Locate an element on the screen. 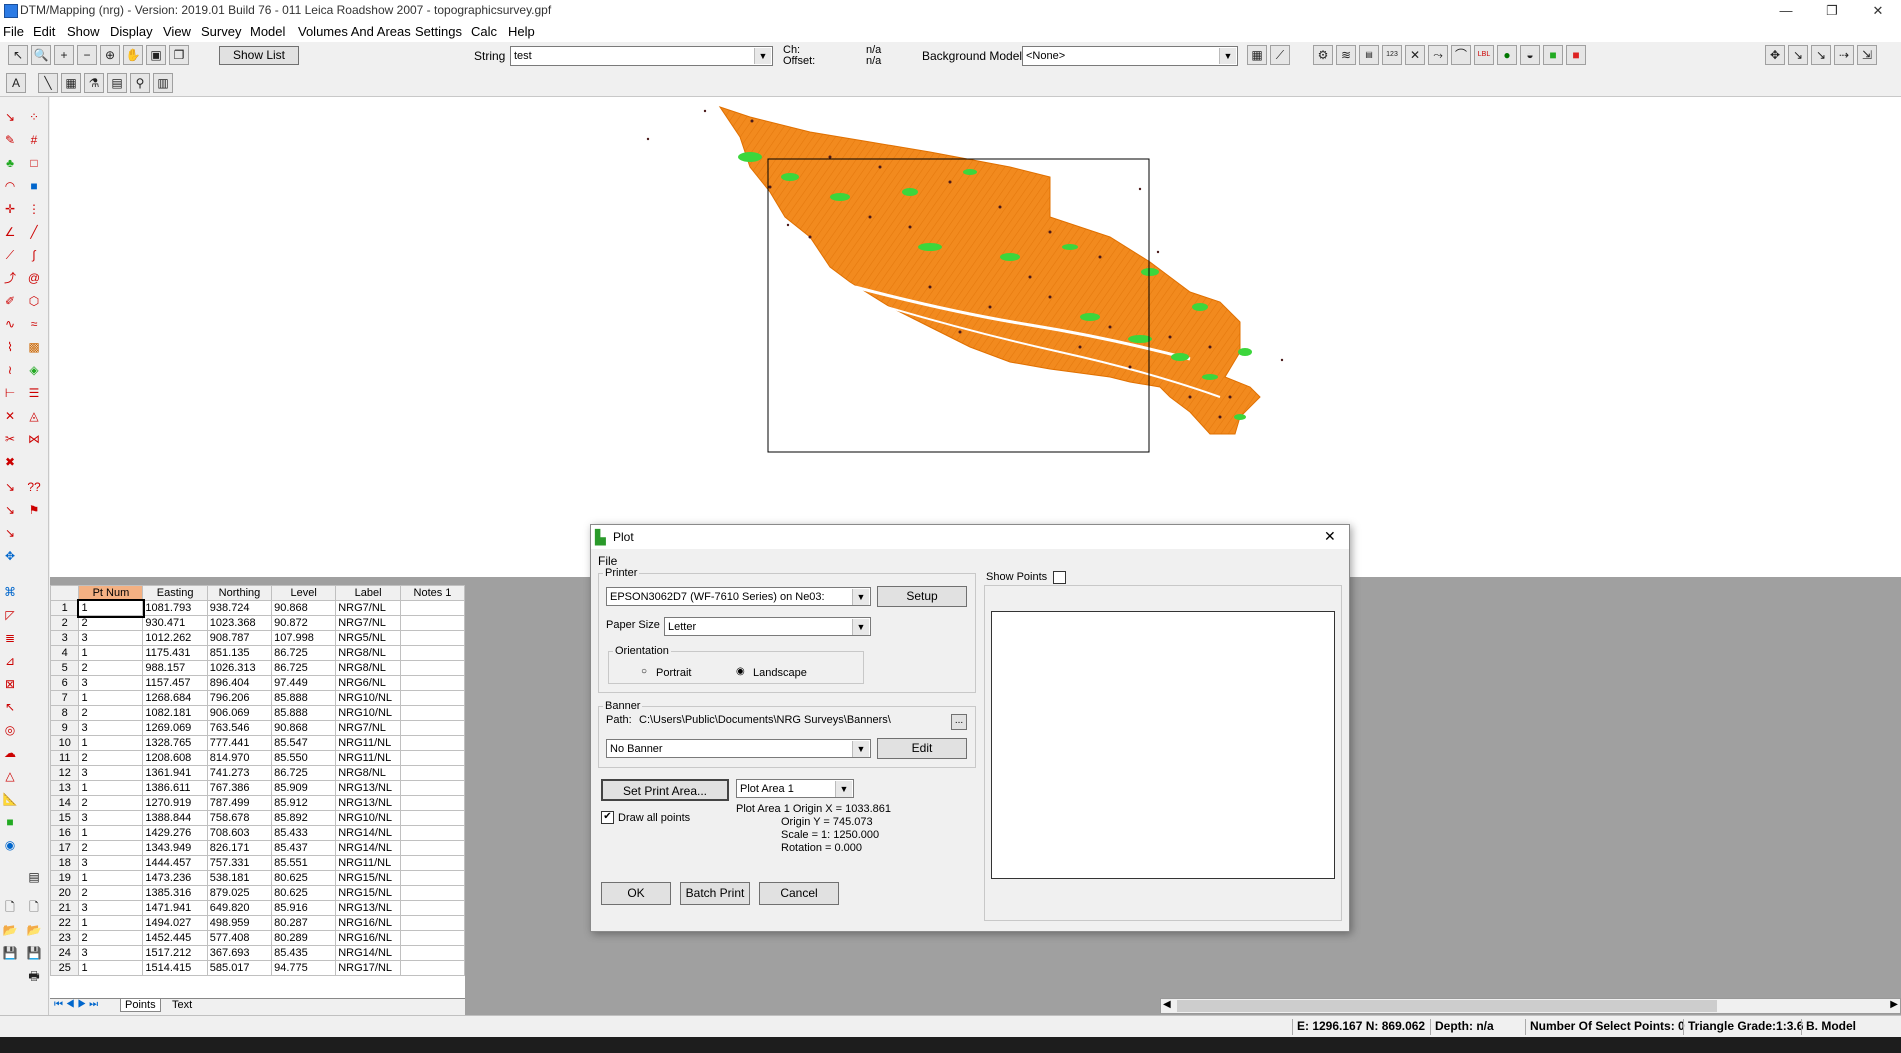 This screenshot has width=1901, height=1053. table-cell: 85.888 is located at coordinates (304, 713).